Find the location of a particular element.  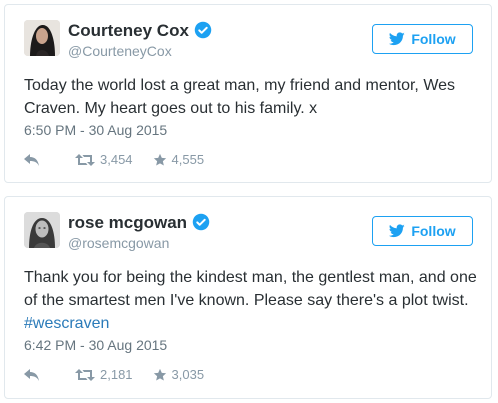

tweet-timestamp: 6:42 PM - 30 Aug 2015 is located at coordinates (95, 345).